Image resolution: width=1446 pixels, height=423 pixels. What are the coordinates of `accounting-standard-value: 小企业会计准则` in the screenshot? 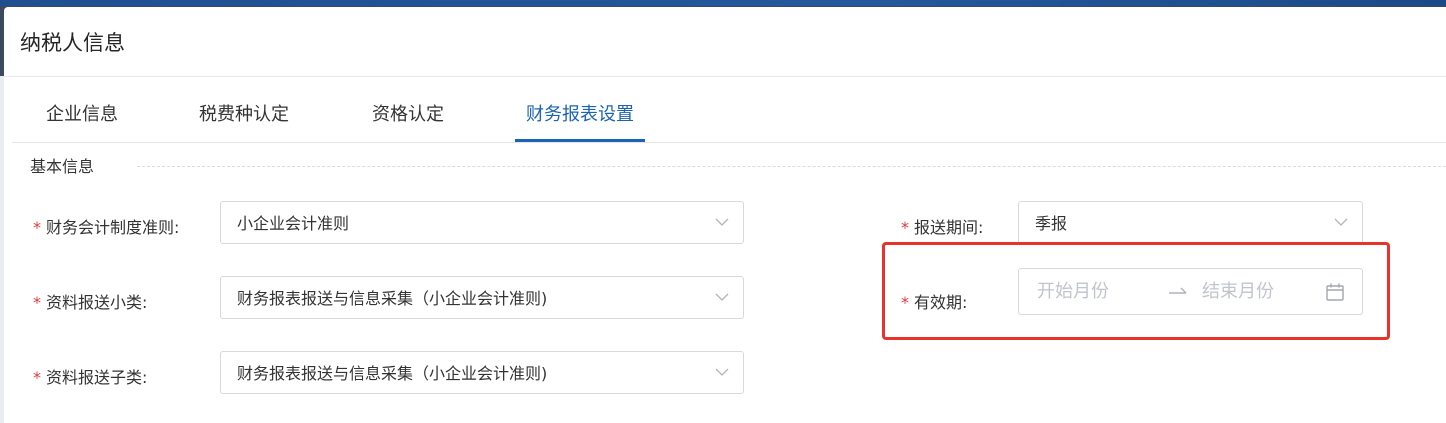 It's located at (293, 223).